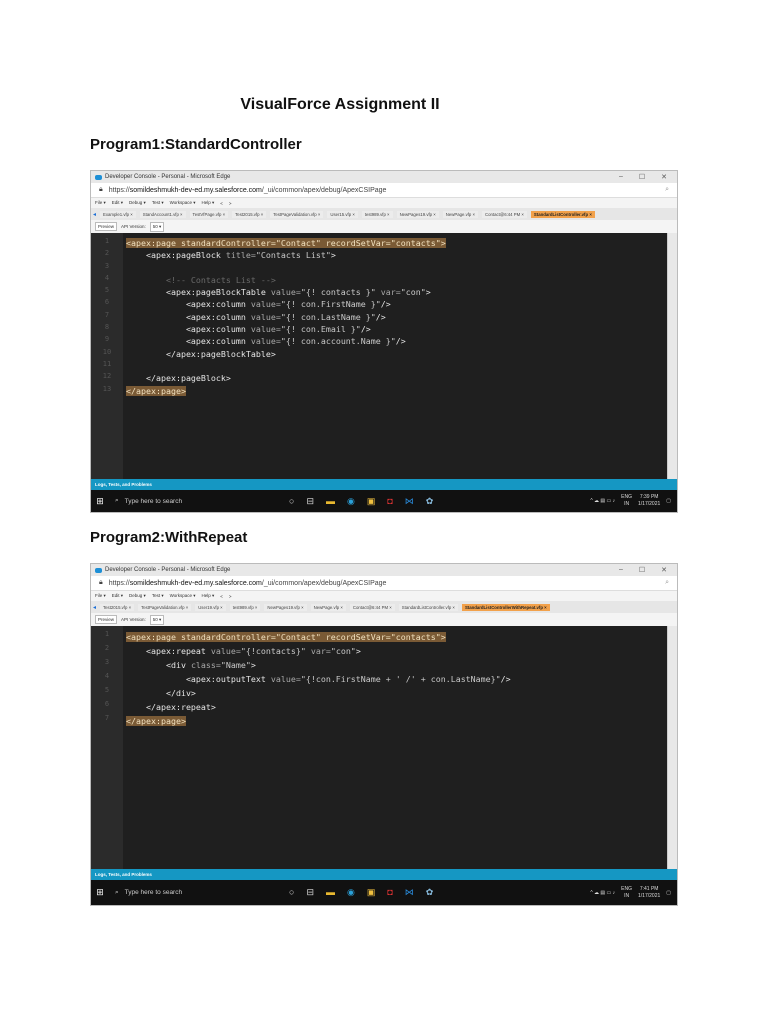  I want to click on file-tab: StandAccount1.vfp ×, so click(162, 214).